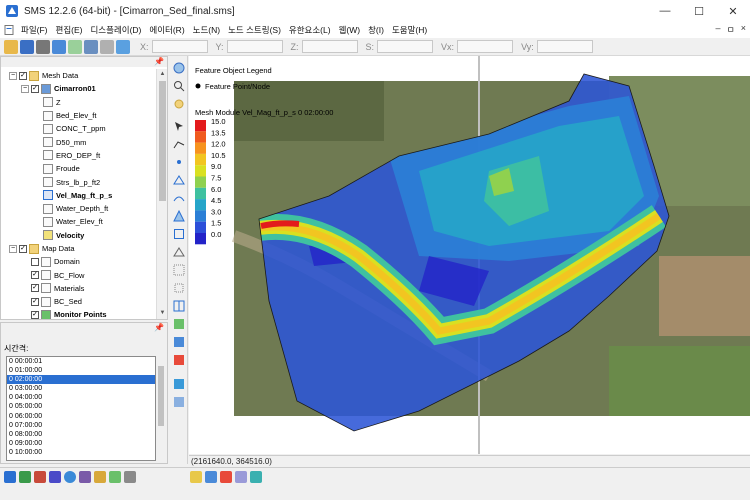 The height and width of the screenshot is (500, 750). Describe the element at coordinates (179, 288) in the screenshot. I see `dotted-selection-icon` at that location.